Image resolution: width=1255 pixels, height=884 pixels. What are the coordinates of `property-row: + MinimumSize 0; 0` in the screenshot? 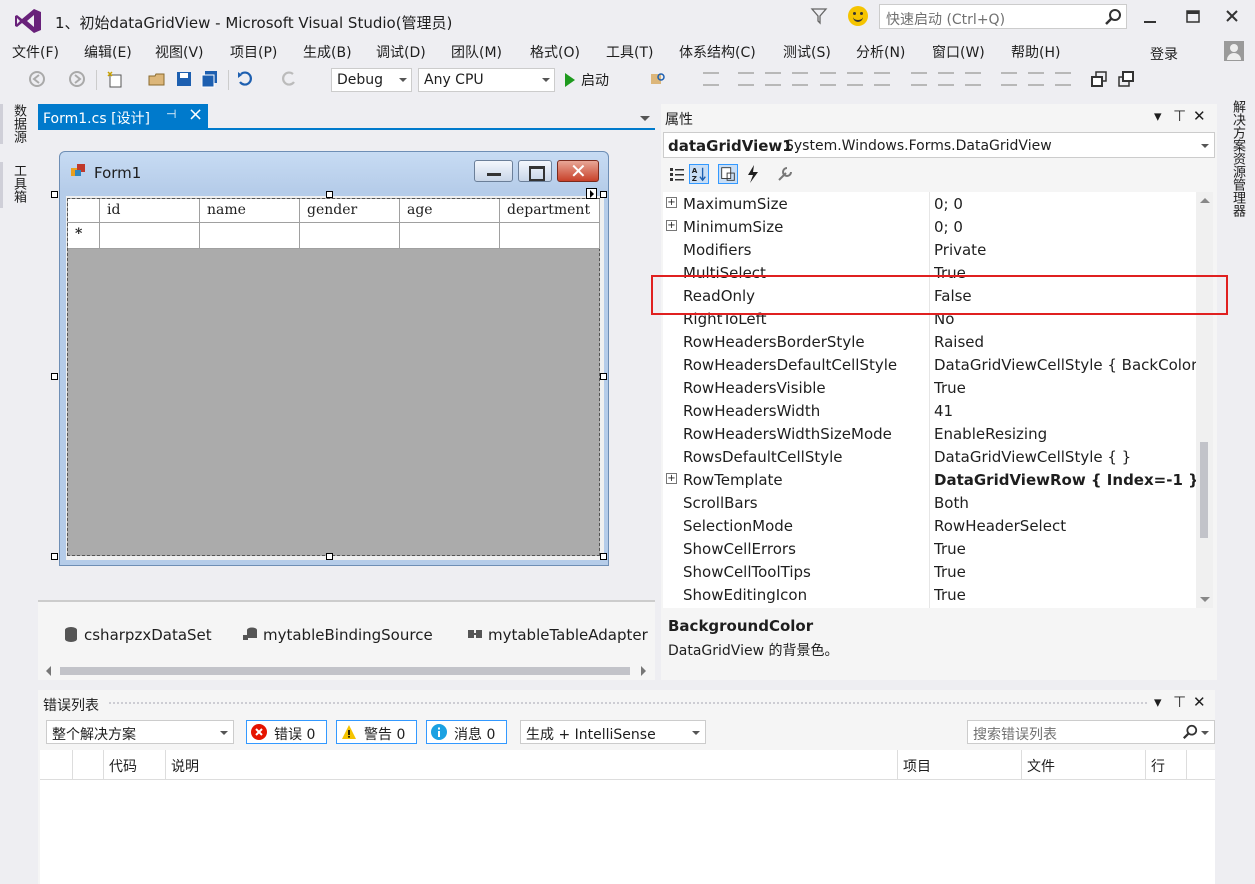 It's located at (931, 226).